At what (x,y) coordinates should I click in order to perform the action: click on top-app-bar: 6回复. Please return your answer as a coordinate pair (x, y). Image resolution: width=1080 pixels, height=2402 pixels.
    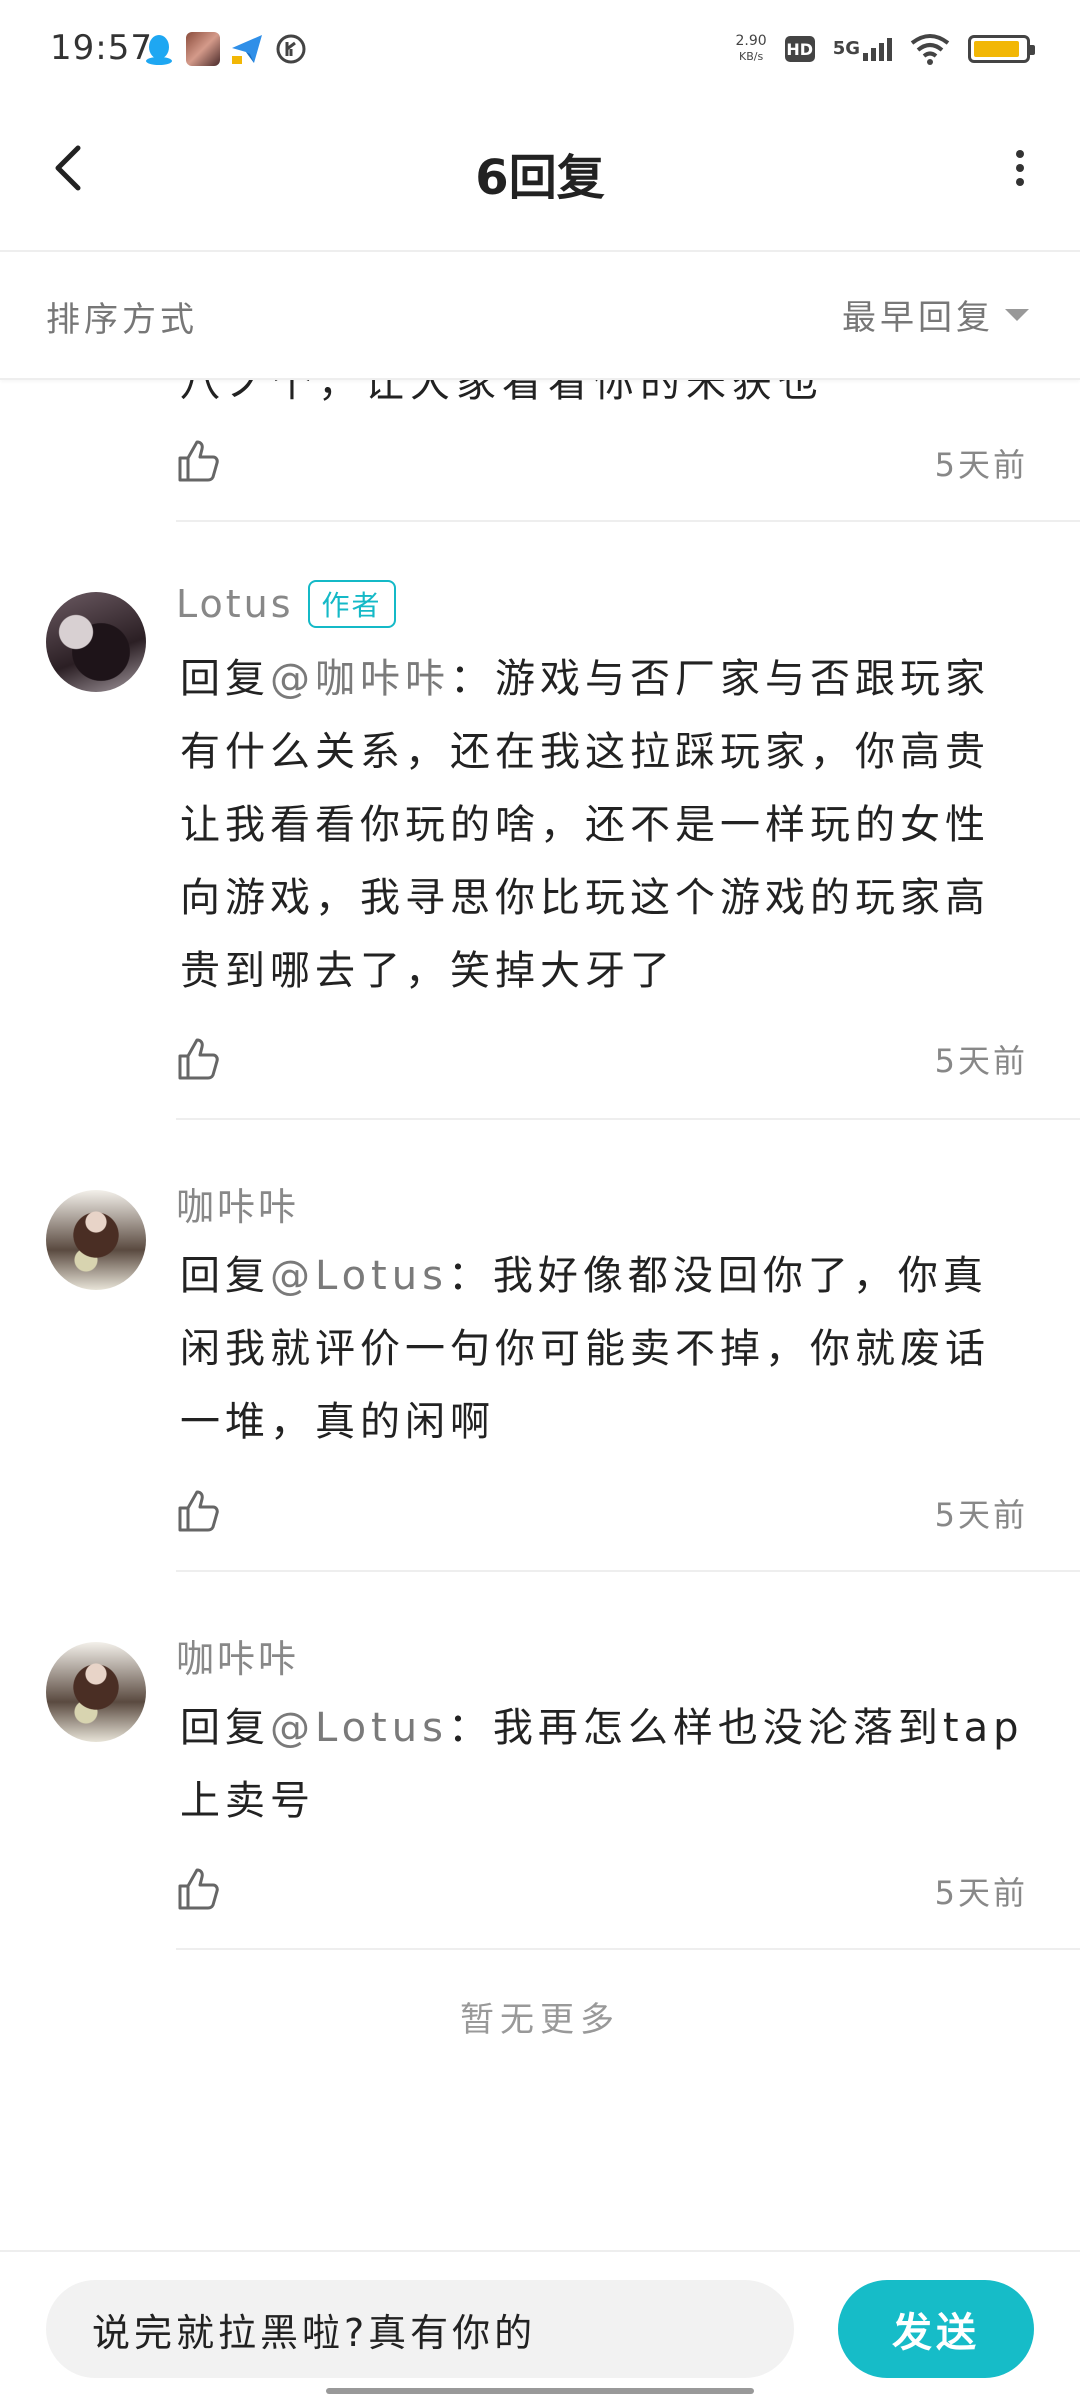
    Looking at the image, I should click on (540, 176).